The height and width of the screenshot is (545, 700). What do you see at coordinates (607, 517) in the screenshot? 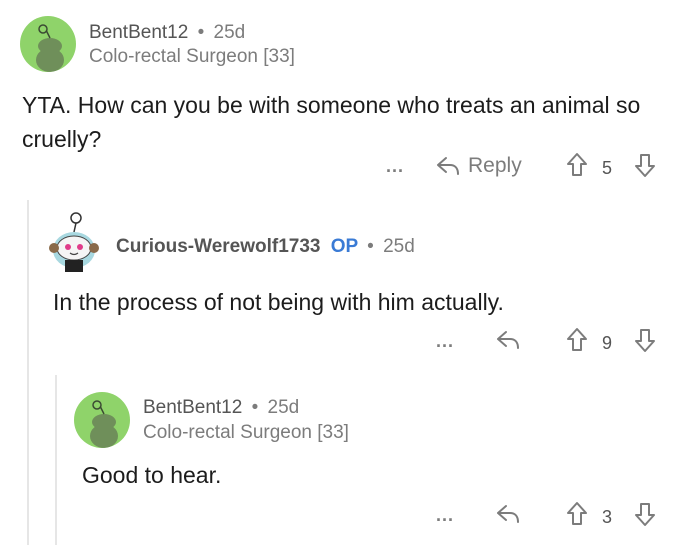
I see `vote-count: 3` at bounding box center [607, 517].